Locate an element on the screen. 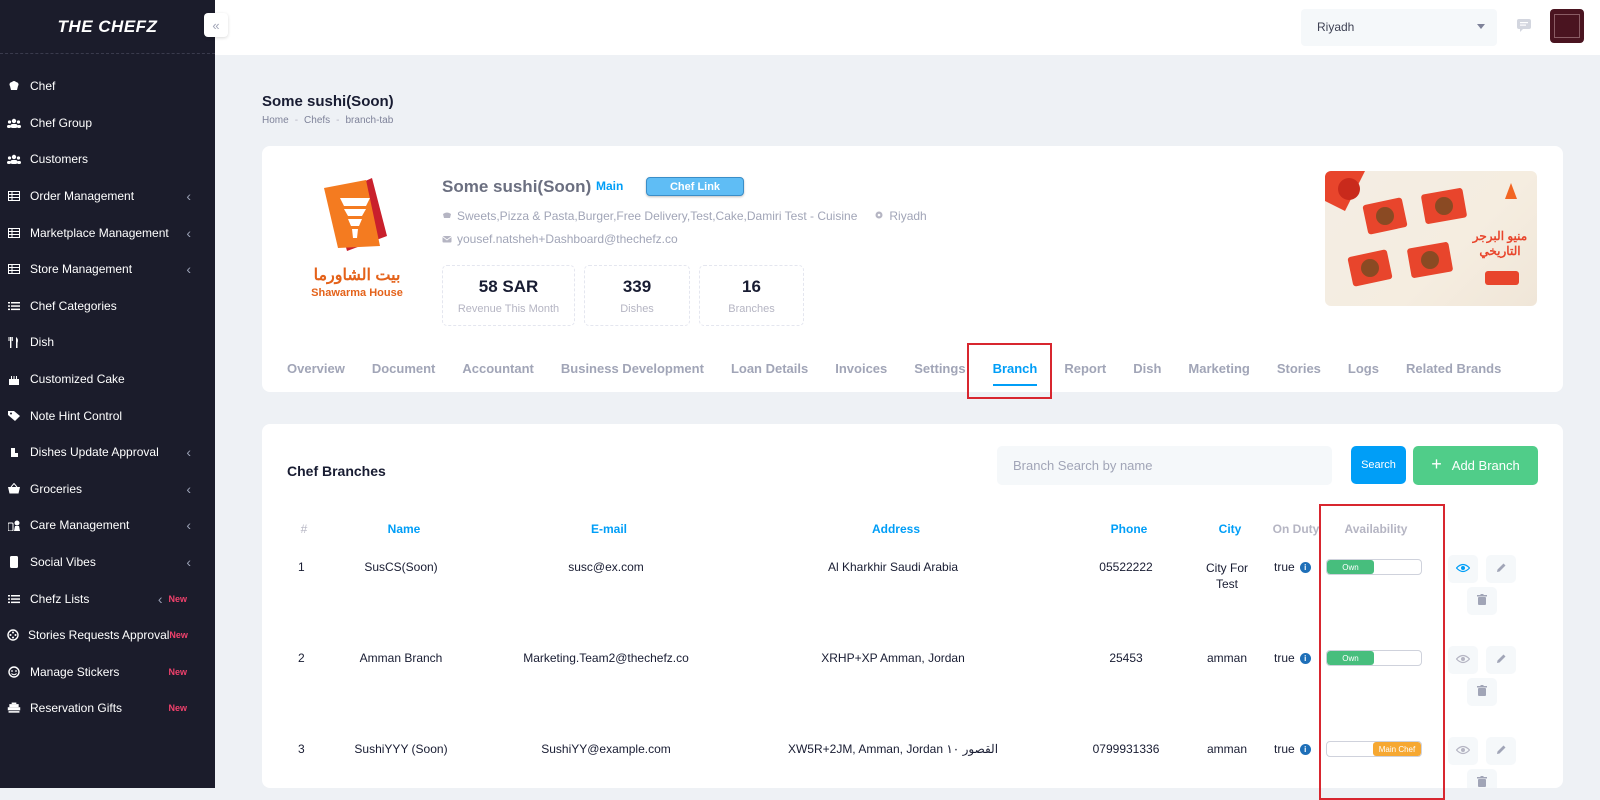 Image resolution: width=1600 pixels, height=800 pixels. stat-dishes: 339 Dishes is located at coordinates (637, 295).